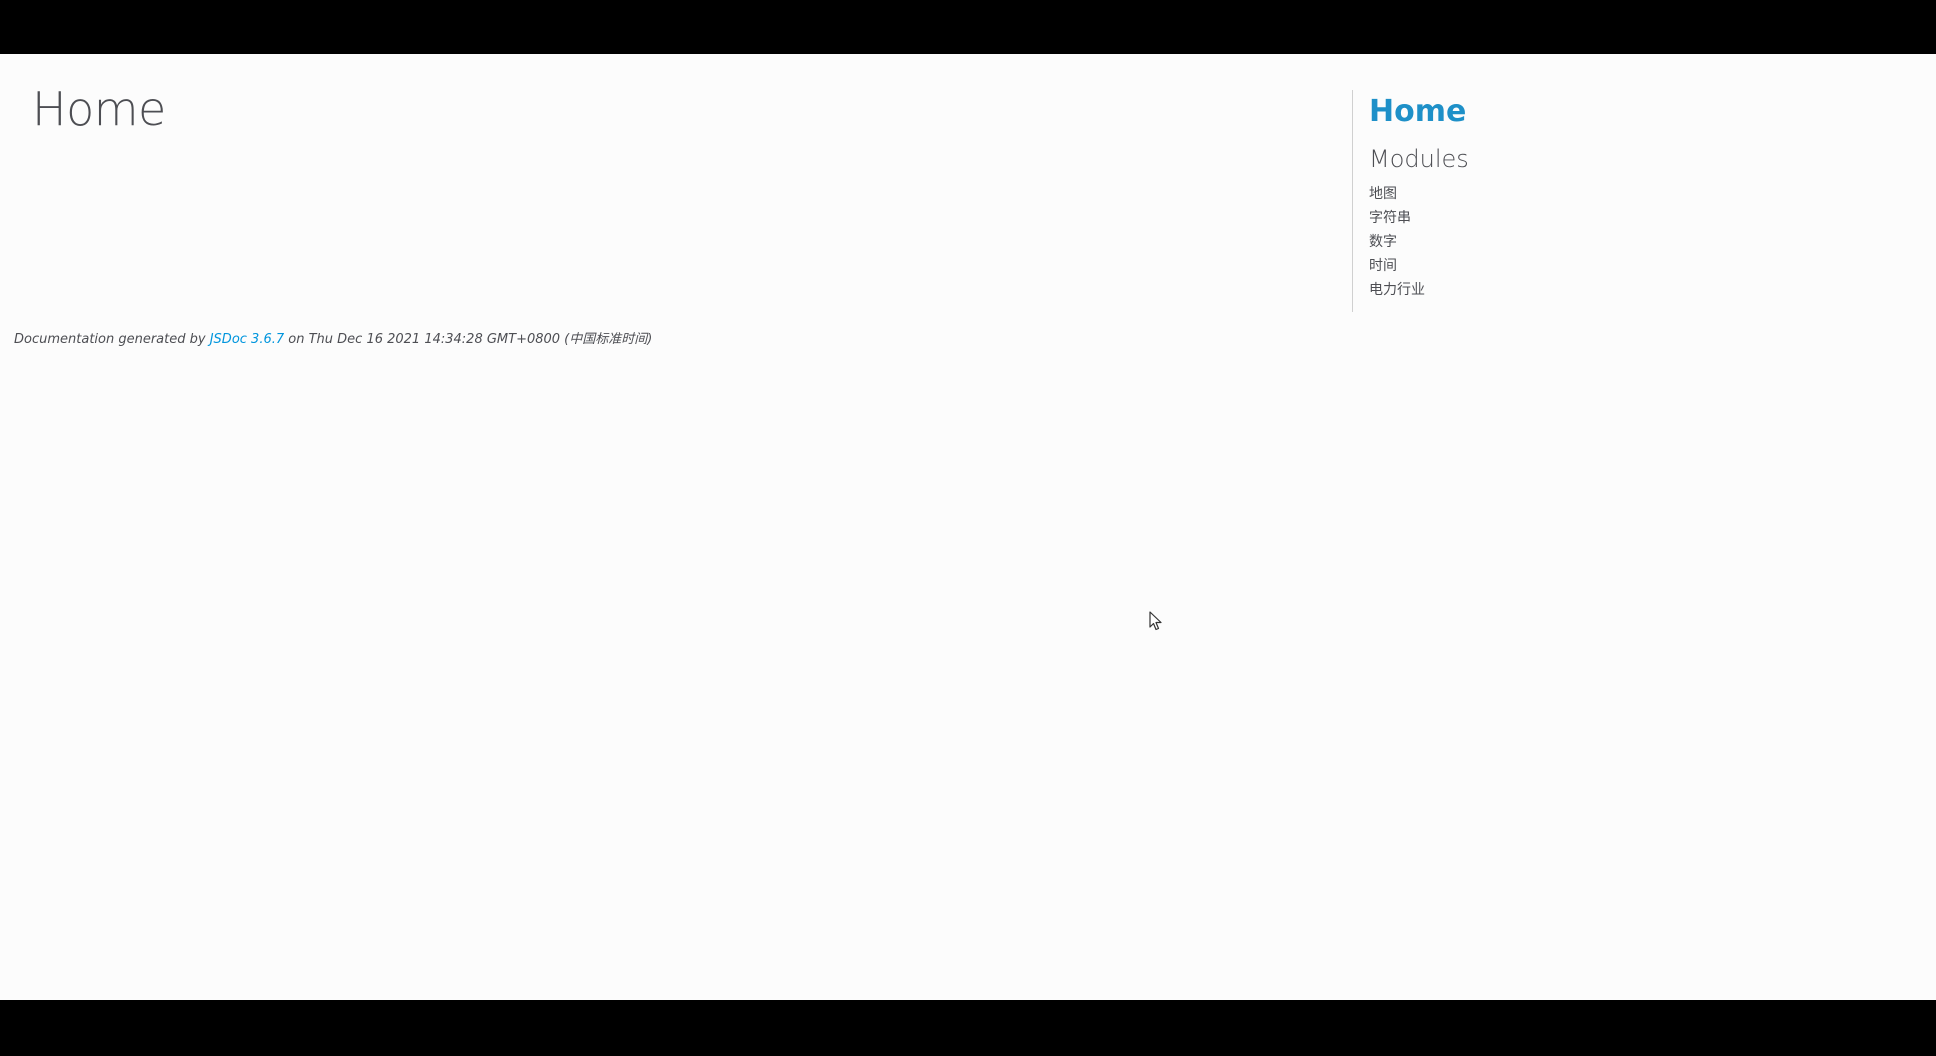 The height and width of the screenshot is (1056, 1936). I want to click on letterbox-bottom, so click(968, 1028).